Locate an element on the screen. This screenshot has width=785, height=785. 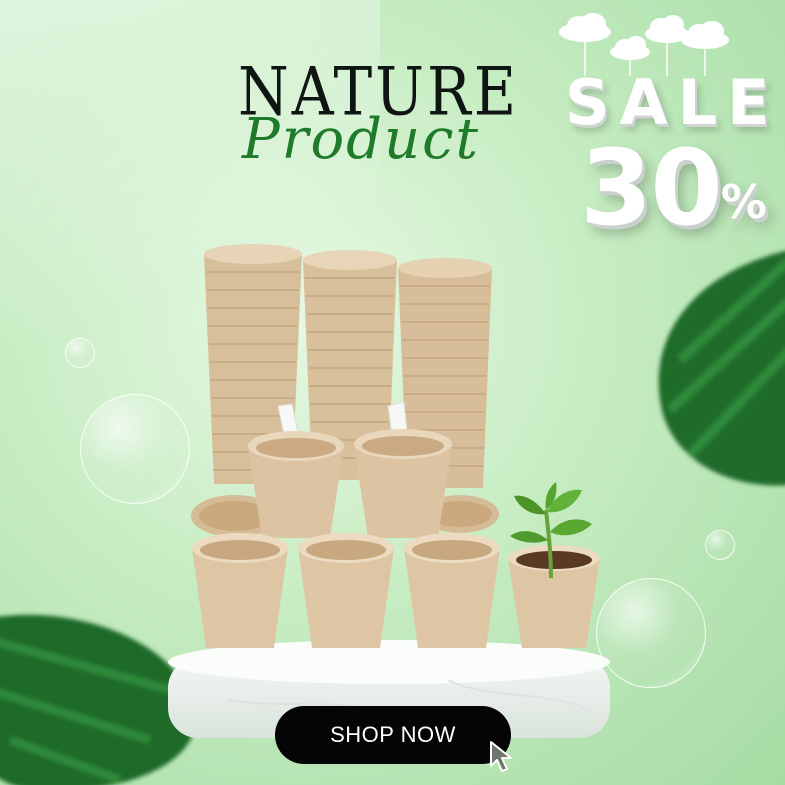
shop-now-label: SHOP NOW is located at coordinates (393, 734).